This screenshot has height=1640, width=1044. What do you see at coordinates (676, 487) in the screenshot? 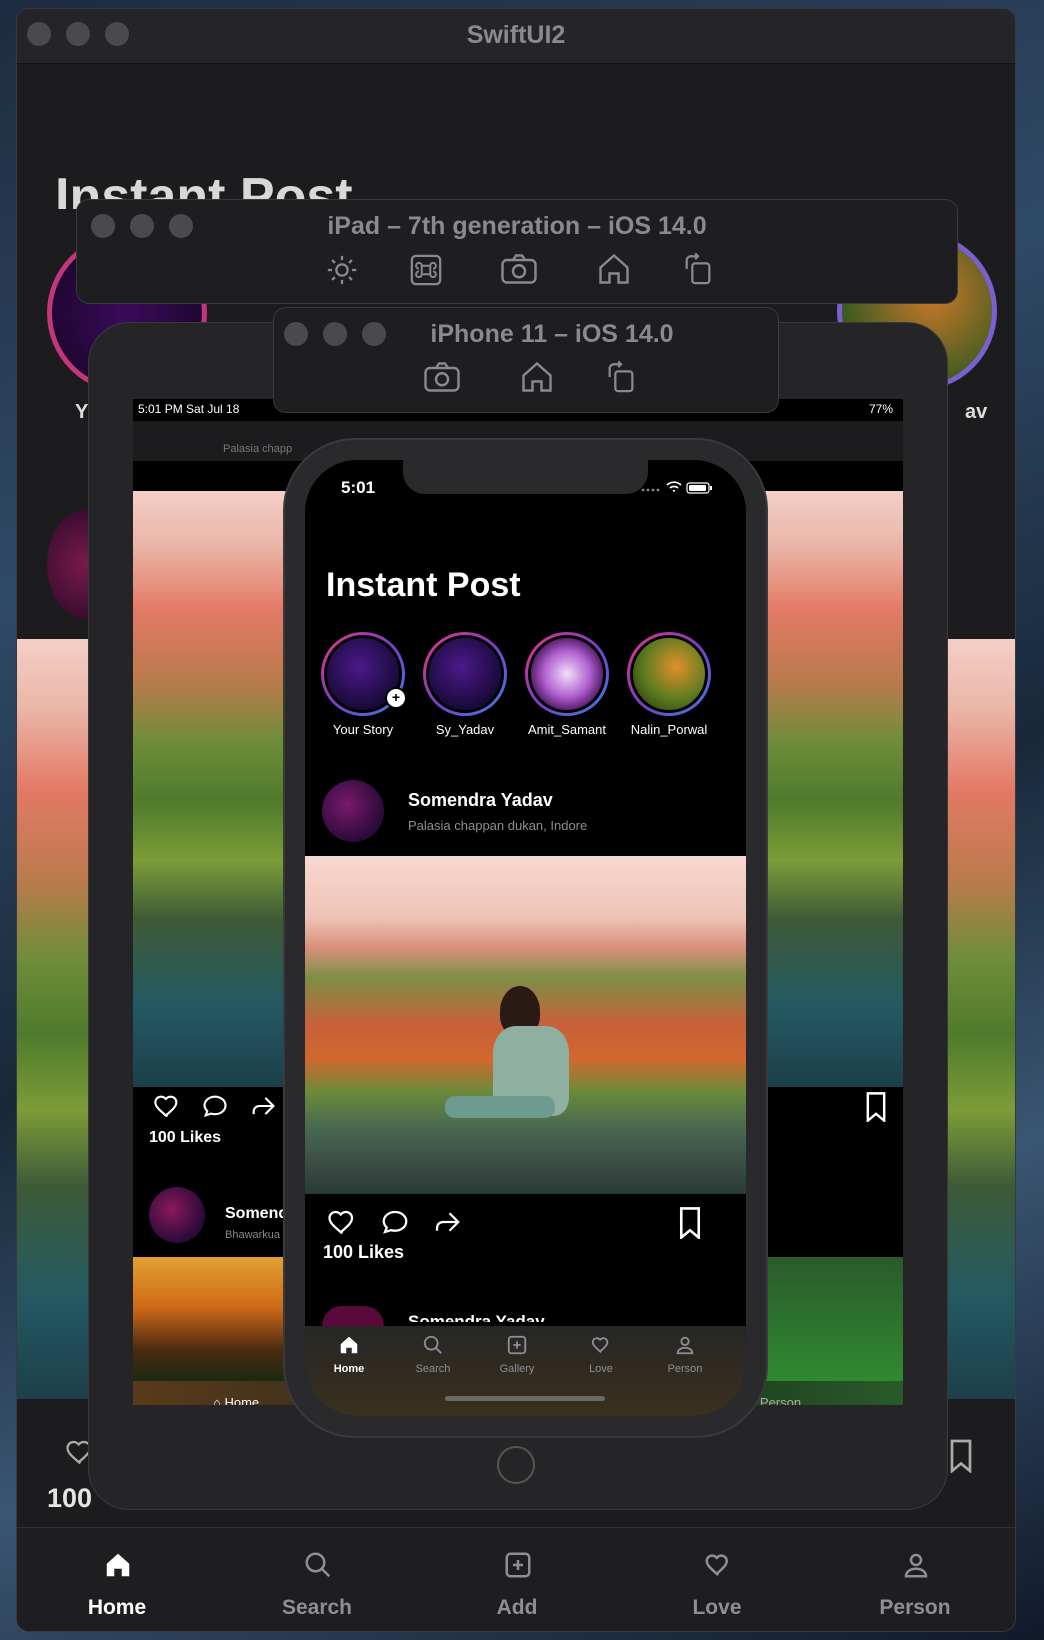
I see `status-icons` at bounding box center [676, 487].